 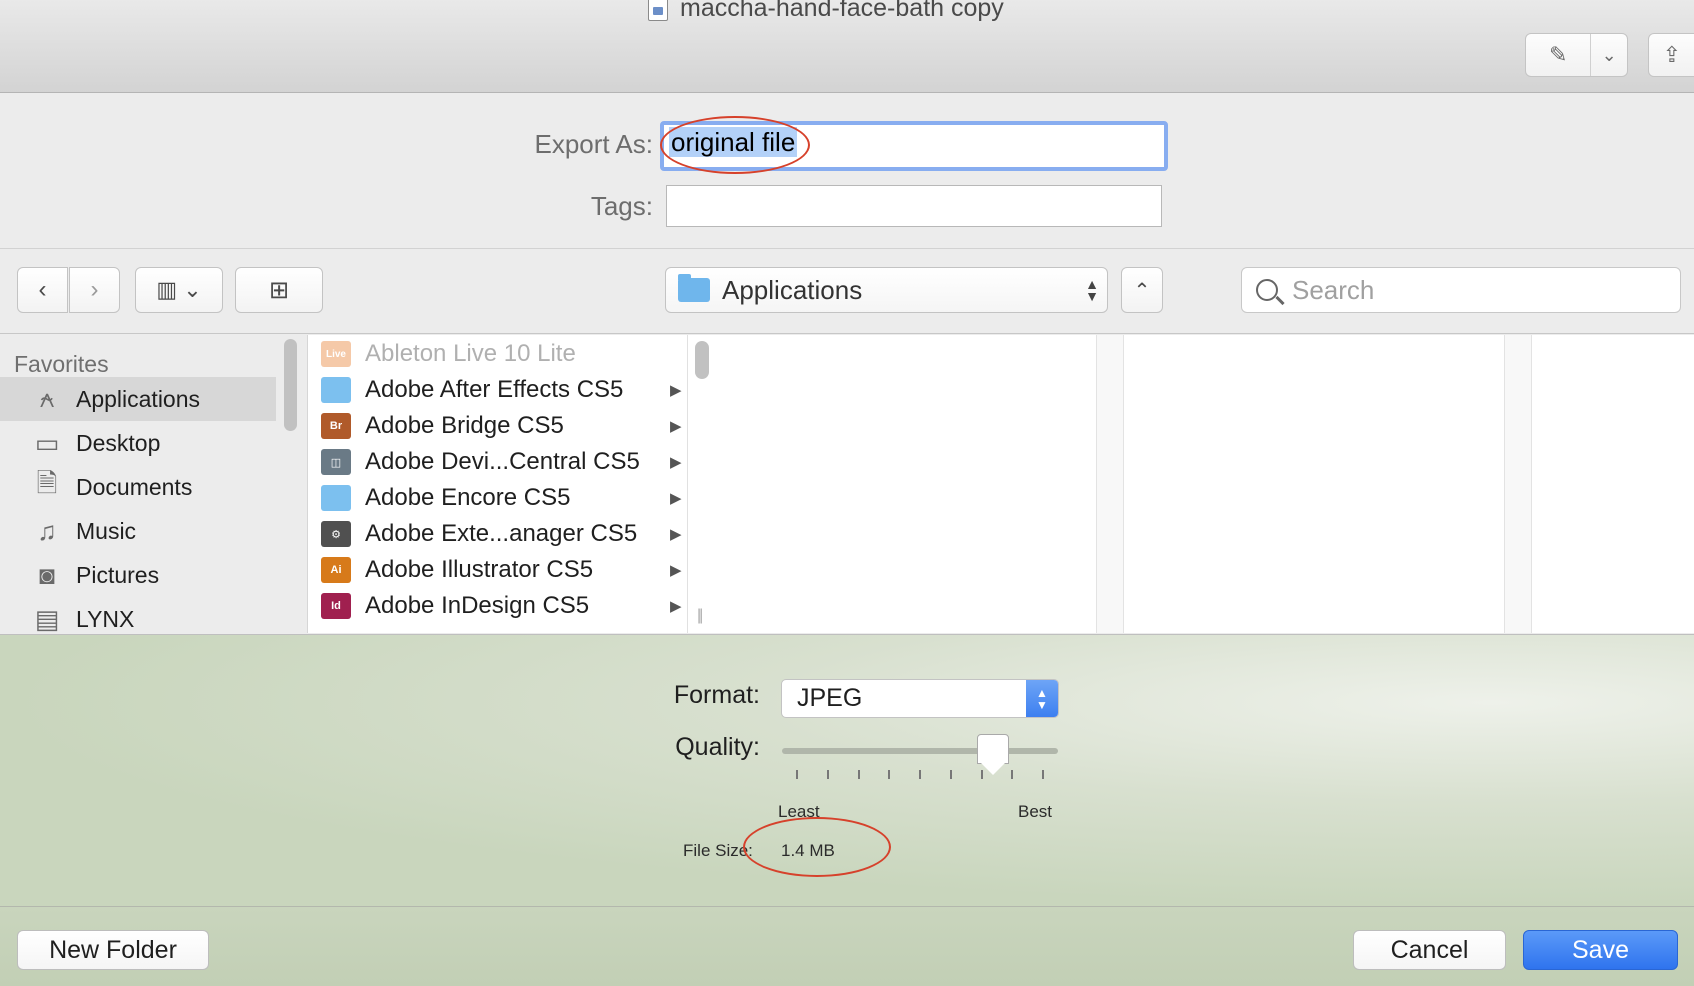 What do you see at coordinates (826, 11) in the screenshot?
I see `window-title: maccha-hand-face-bath copy` at bounding box center [826, 11].